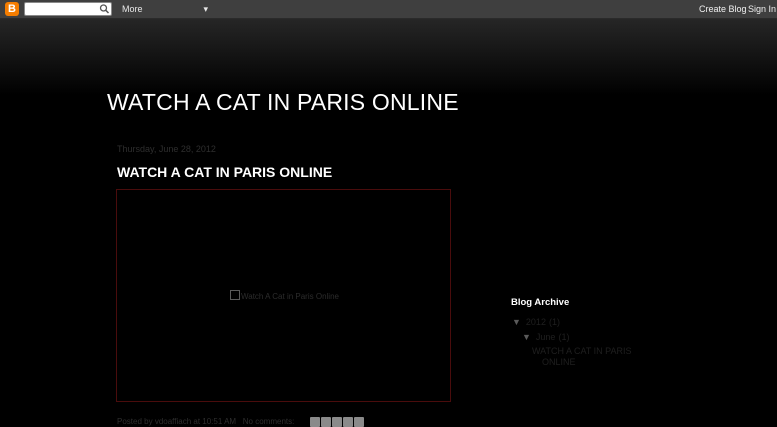 Image resolution: width=777 pixels, height=427 pixels. What do you see at coordinates (104, 9) in the screenshot?
I see `search-icon` at bounding box center [104, 9].